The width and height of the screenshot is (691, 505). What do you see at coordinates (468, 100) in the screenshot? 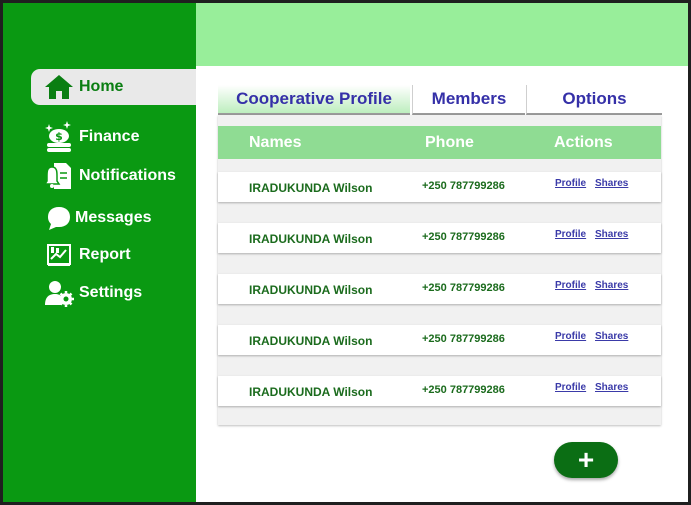
I see `tab-members: Members` at bounding box center [468, 100].